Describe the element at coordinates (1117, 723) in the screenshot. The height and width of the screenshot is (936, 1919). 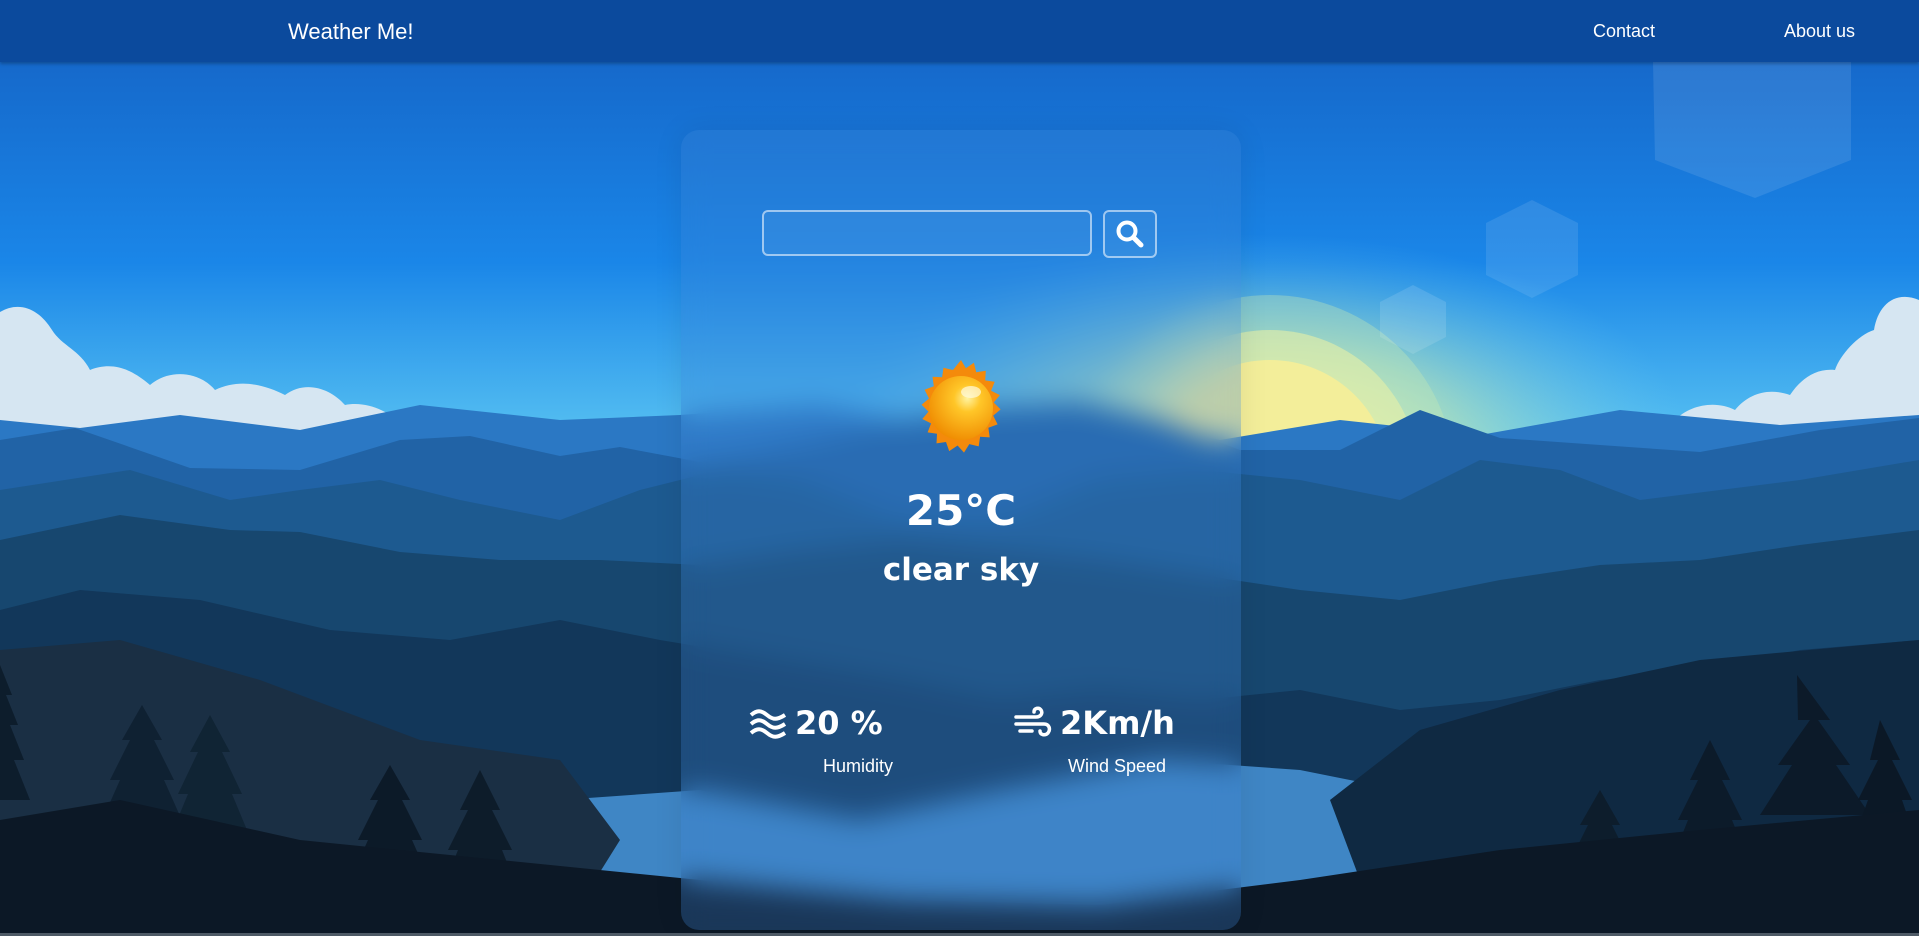
I see `wind-speed-value: 2Km/h` at that location.